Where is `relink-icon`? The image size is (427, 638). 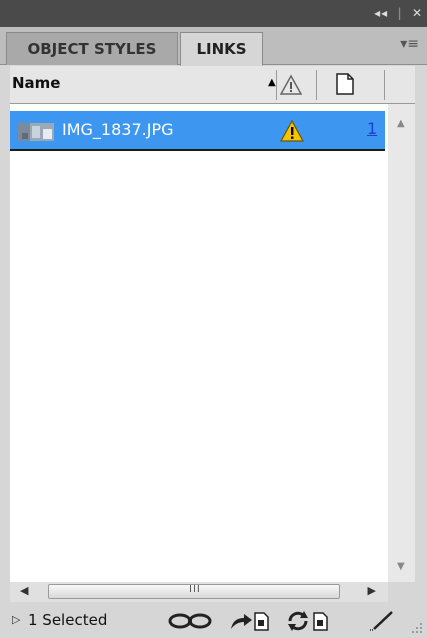 relink-icon is located at coordinates (191, 621).